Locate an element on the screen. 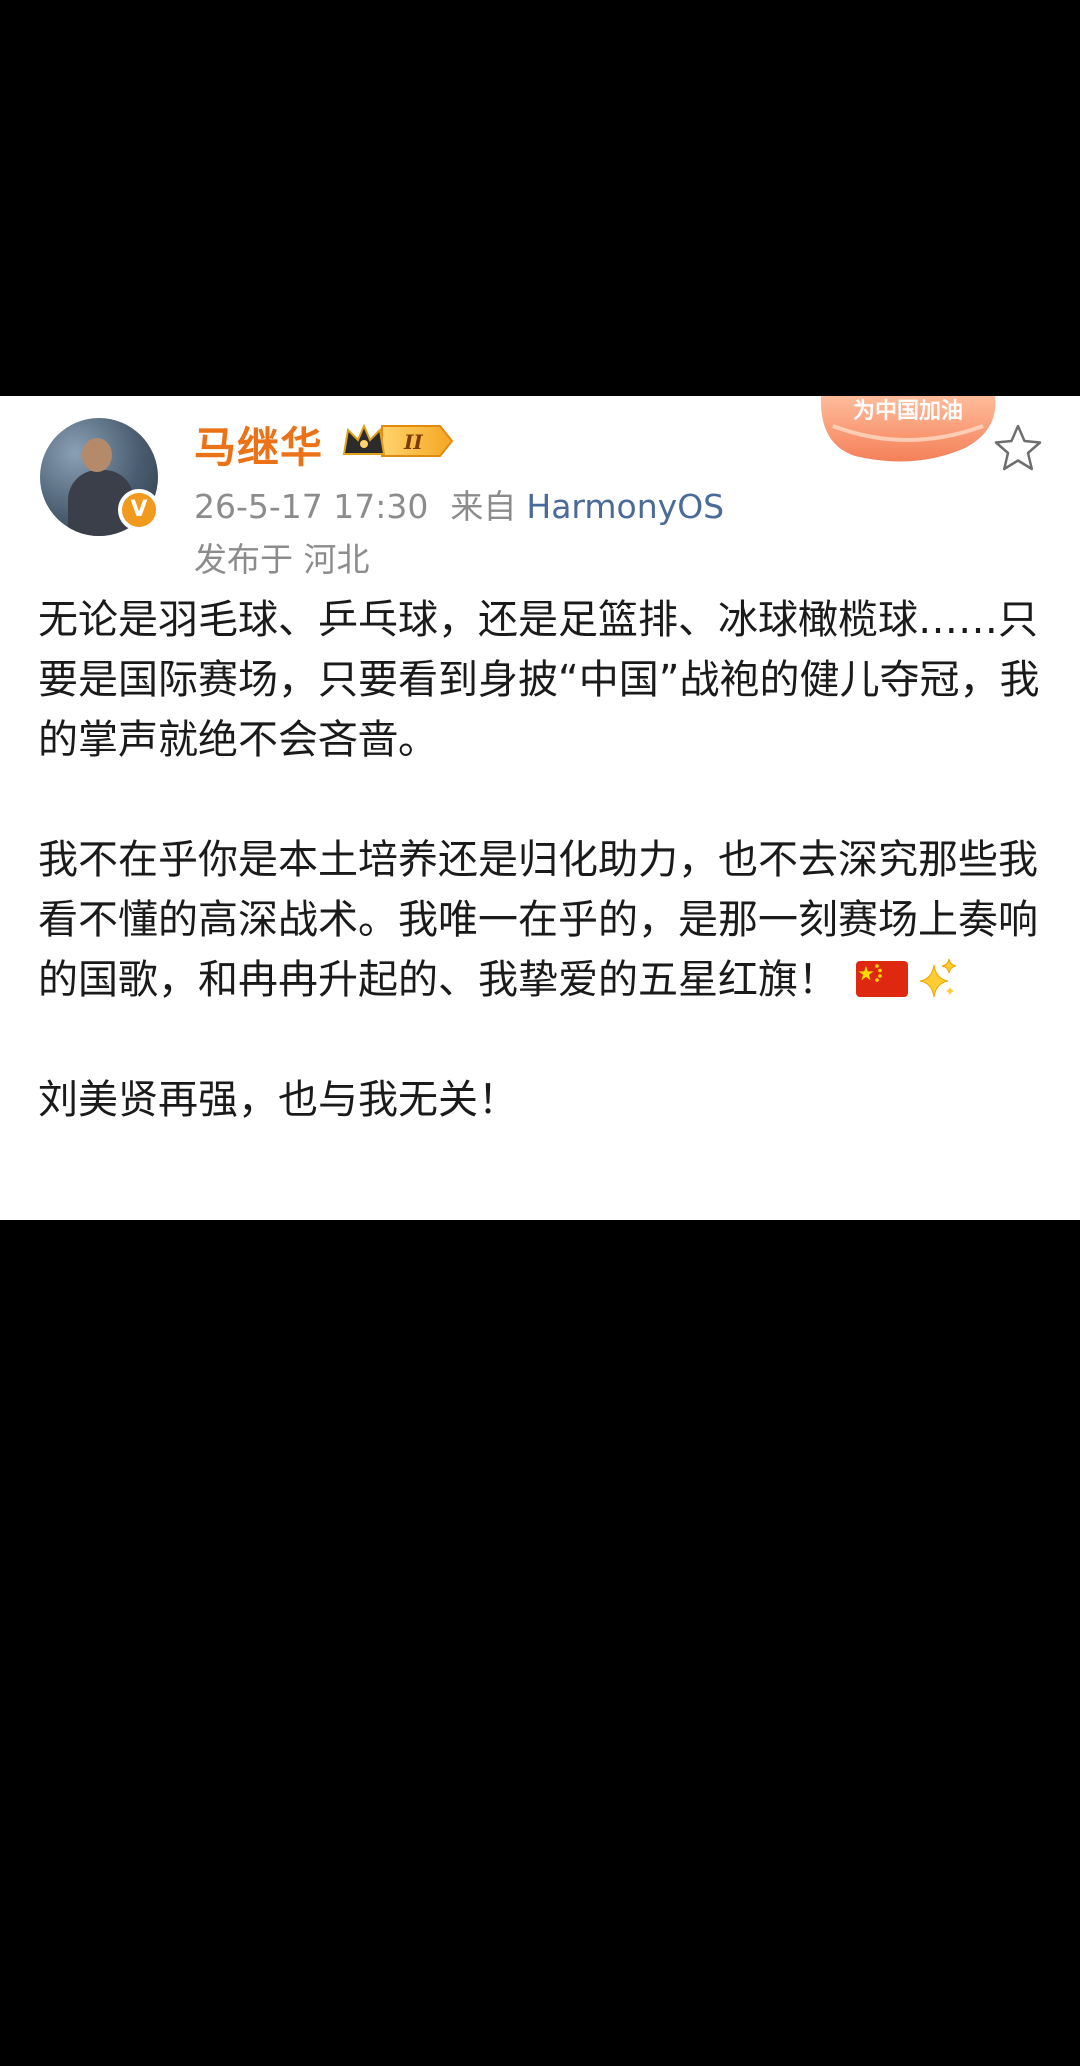 Image resolution: width=1080 pixels, height=2066 pixels. post-timestamp: 26-5-17 17:30 is located at coordinates (311, 506).